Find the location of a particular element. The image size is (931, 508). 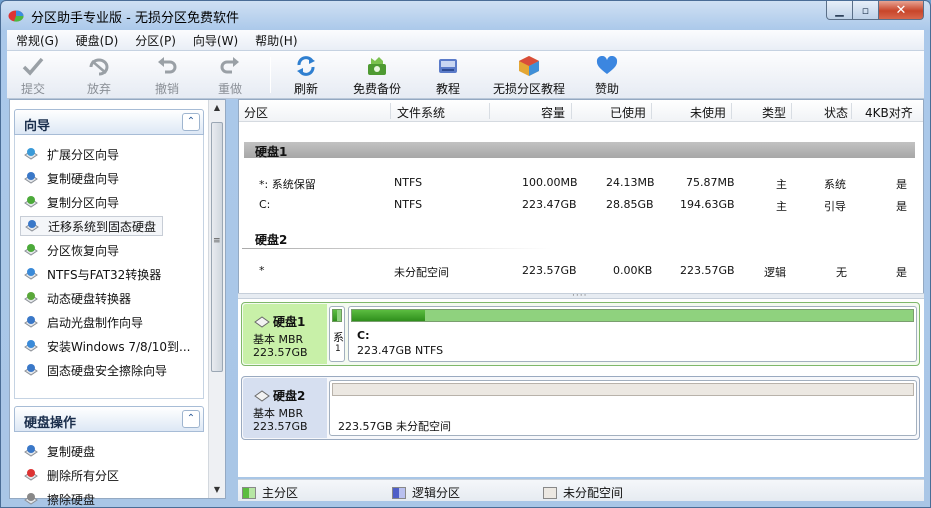

wizard-section-title: 向导 is located at coordinates (37, 126).